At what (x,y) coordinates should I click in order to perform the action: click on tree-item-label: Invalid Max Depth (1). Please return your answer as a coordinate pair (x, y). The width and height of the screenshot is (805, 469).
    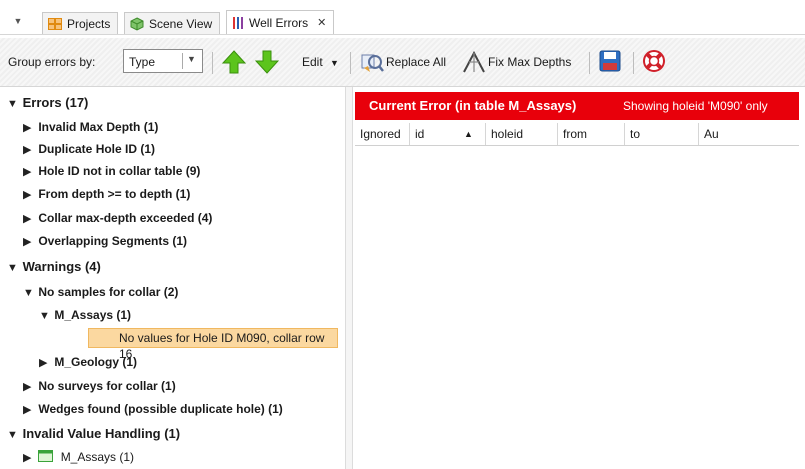
    Looking at the image, I should click on (98, 127).